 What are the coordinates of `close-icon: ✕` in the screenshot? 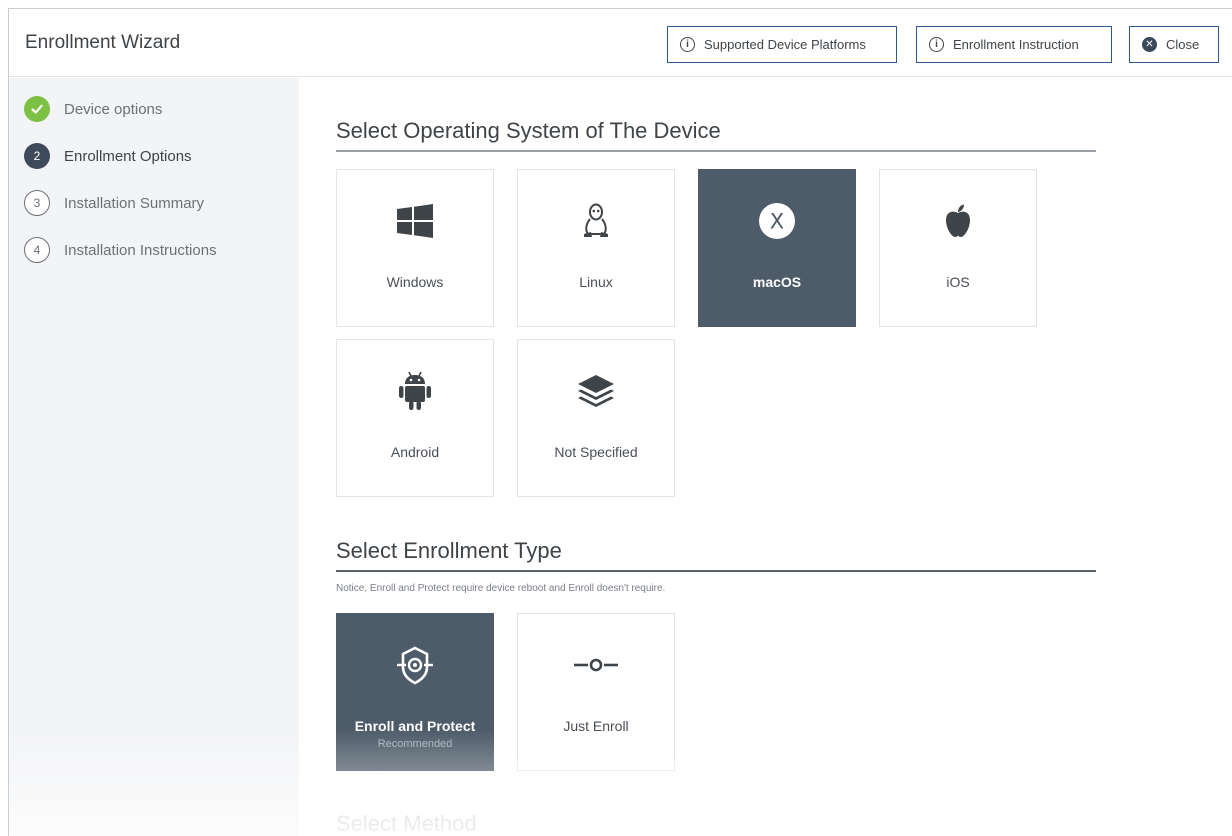 It's located at (1149, 44).